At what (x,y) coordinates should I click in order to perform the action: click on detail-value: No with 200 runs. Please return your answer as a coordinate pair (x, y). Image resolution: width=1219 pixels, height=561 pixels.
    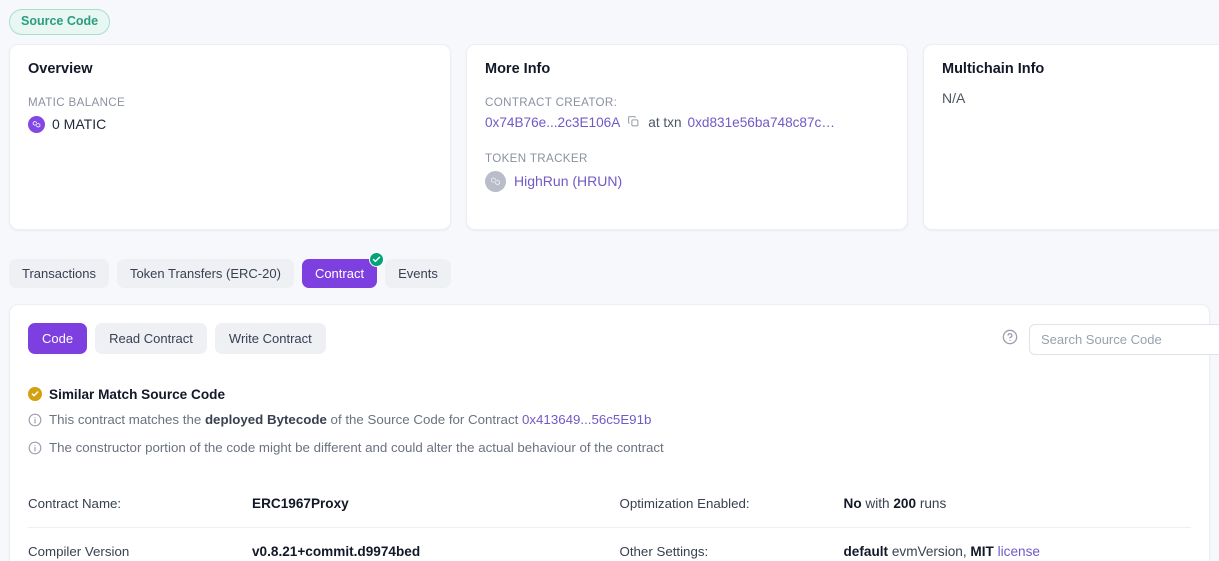
    Looking at the image, I should click on (895, 503).